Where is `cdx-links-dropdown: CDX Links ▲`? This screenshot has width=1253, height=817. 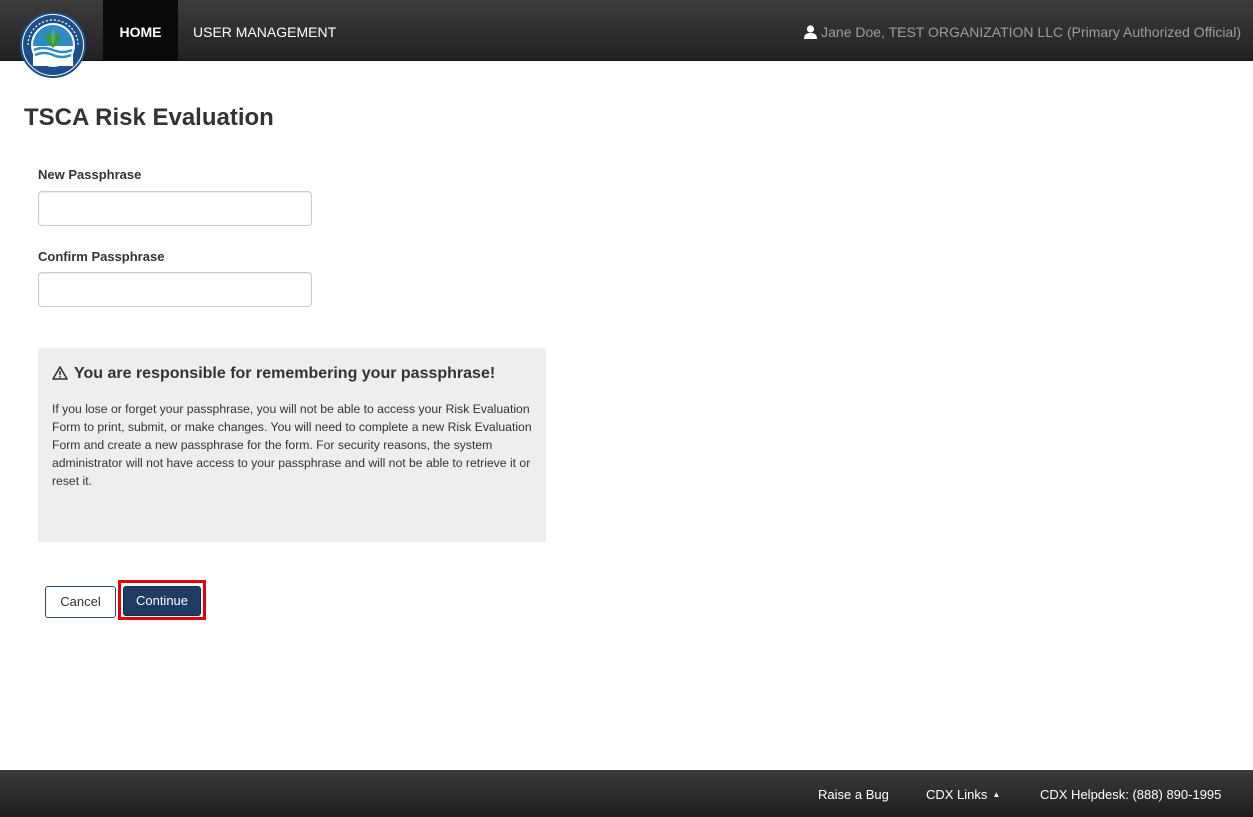
cdx-links-dropdown: CDX Links ▲ is located at coordinates (963, 793).